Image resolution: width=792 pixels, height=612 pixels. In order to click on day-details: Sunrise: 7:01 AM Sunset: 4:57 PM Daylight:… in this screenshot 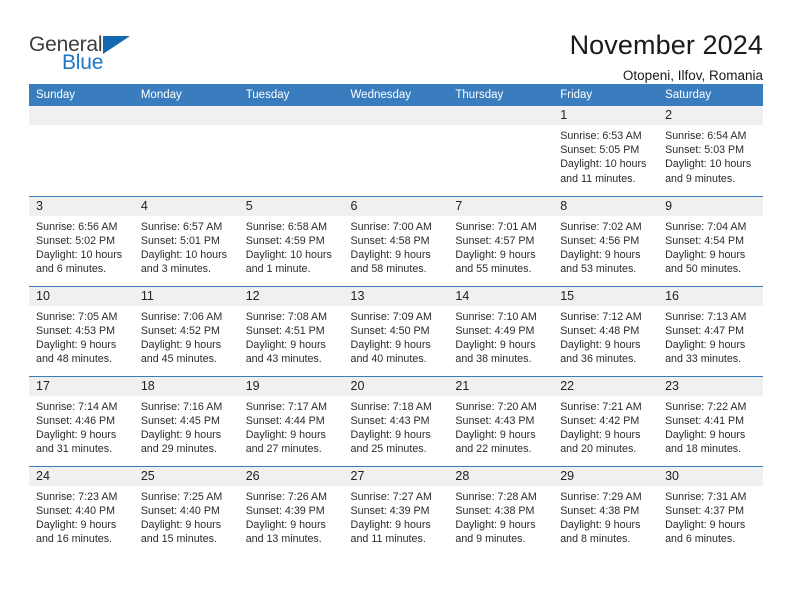, I will do `click(500, 246)`.